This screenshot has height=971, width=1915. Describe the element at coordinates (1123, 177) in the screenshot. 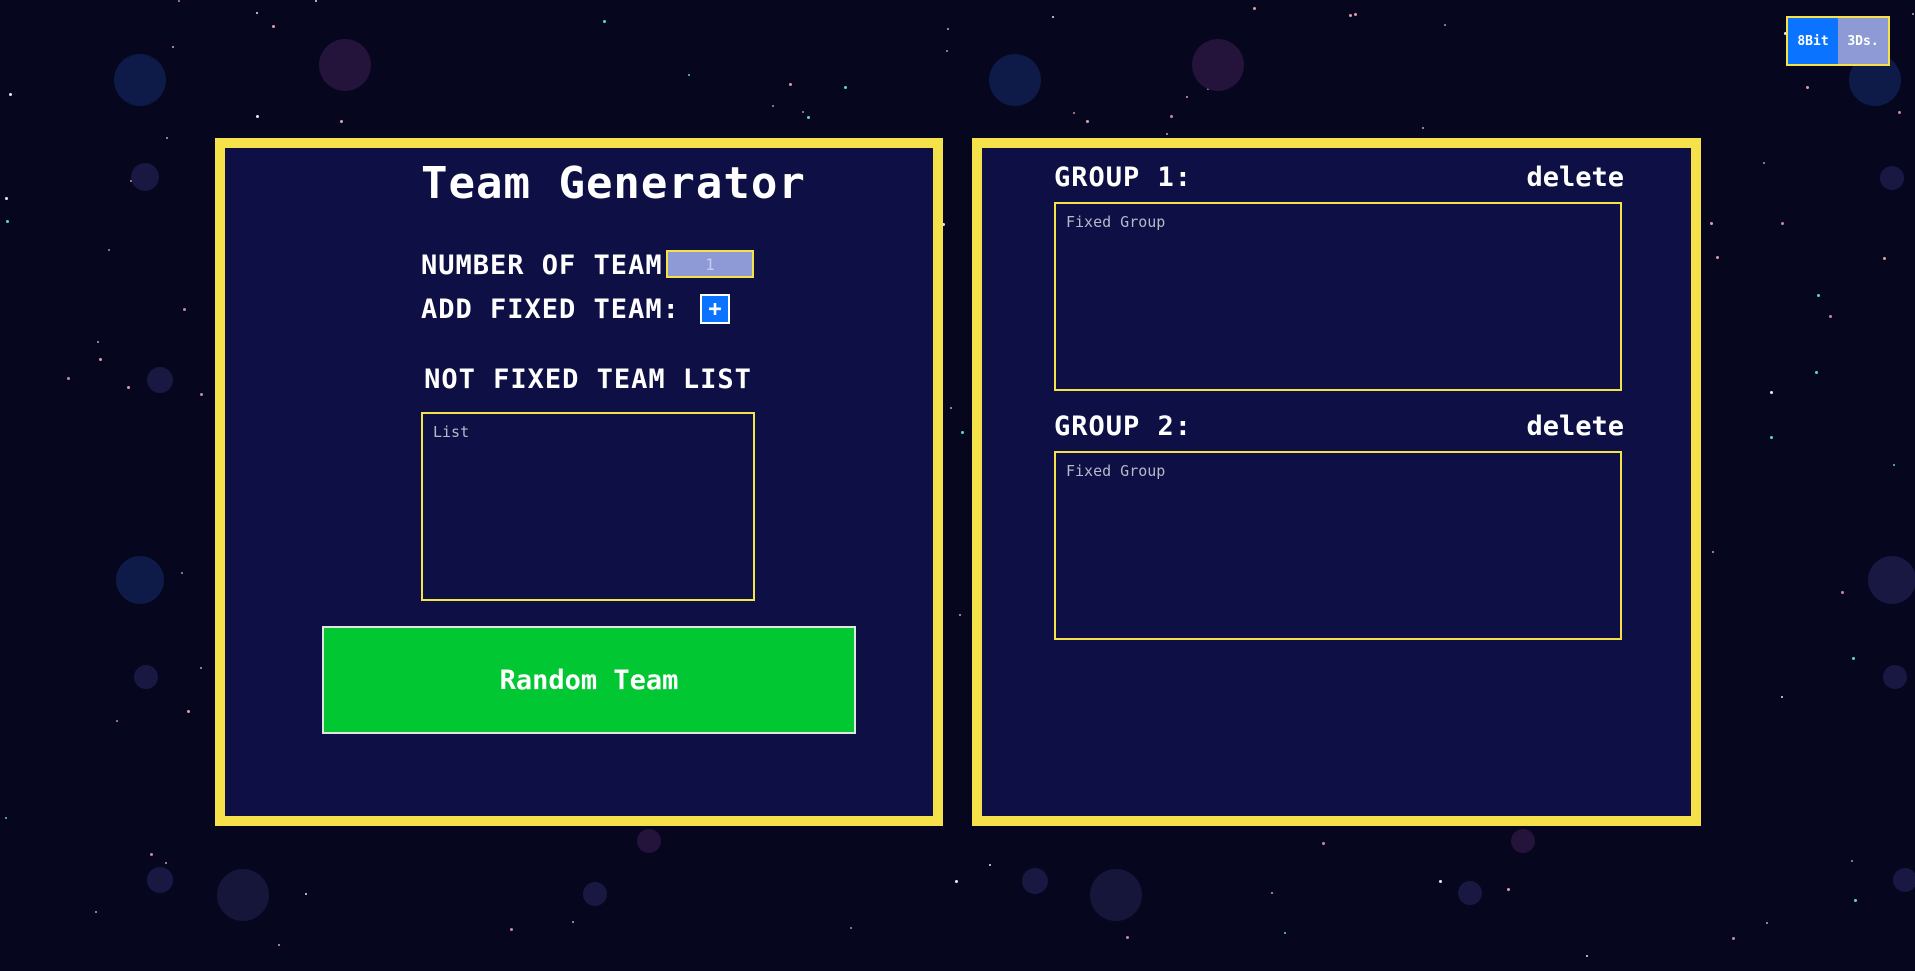

I see `group-1-label: GROUP 1:` at that location.